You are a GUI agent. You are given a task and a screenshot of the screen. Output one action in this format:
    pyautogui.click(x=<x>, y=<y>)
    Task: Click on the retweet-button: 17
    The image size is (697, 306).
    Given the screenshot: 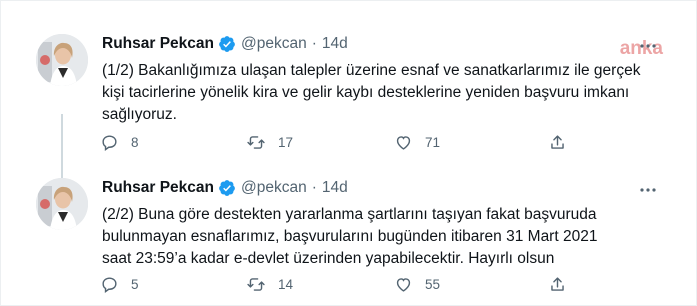 What is the action you would take?
    pyautogui.click(x=269, y=142)
    